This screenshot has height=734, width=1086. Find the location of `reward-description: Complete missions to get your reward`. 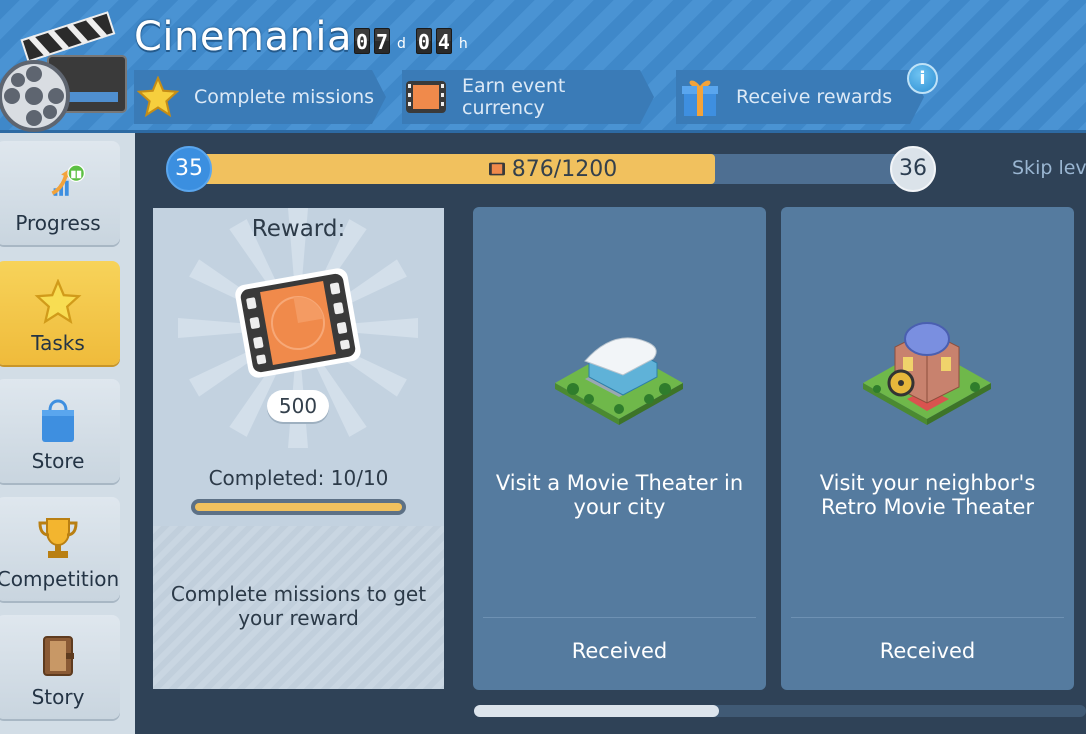

reward-description: Complete missions to get your reward is located at coordinates (298, 606).